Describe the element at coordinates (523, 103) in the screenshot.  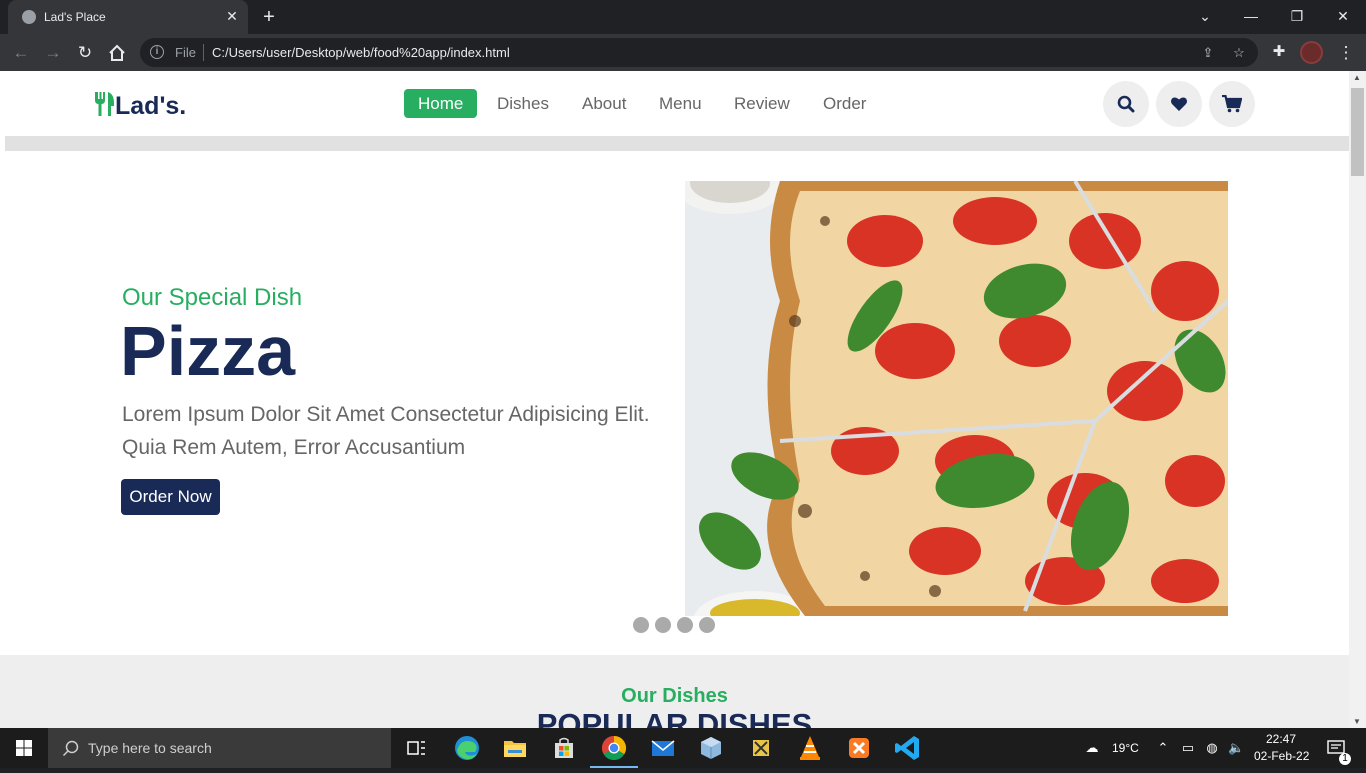
I see `nav-dishes: Dishes` at that location.